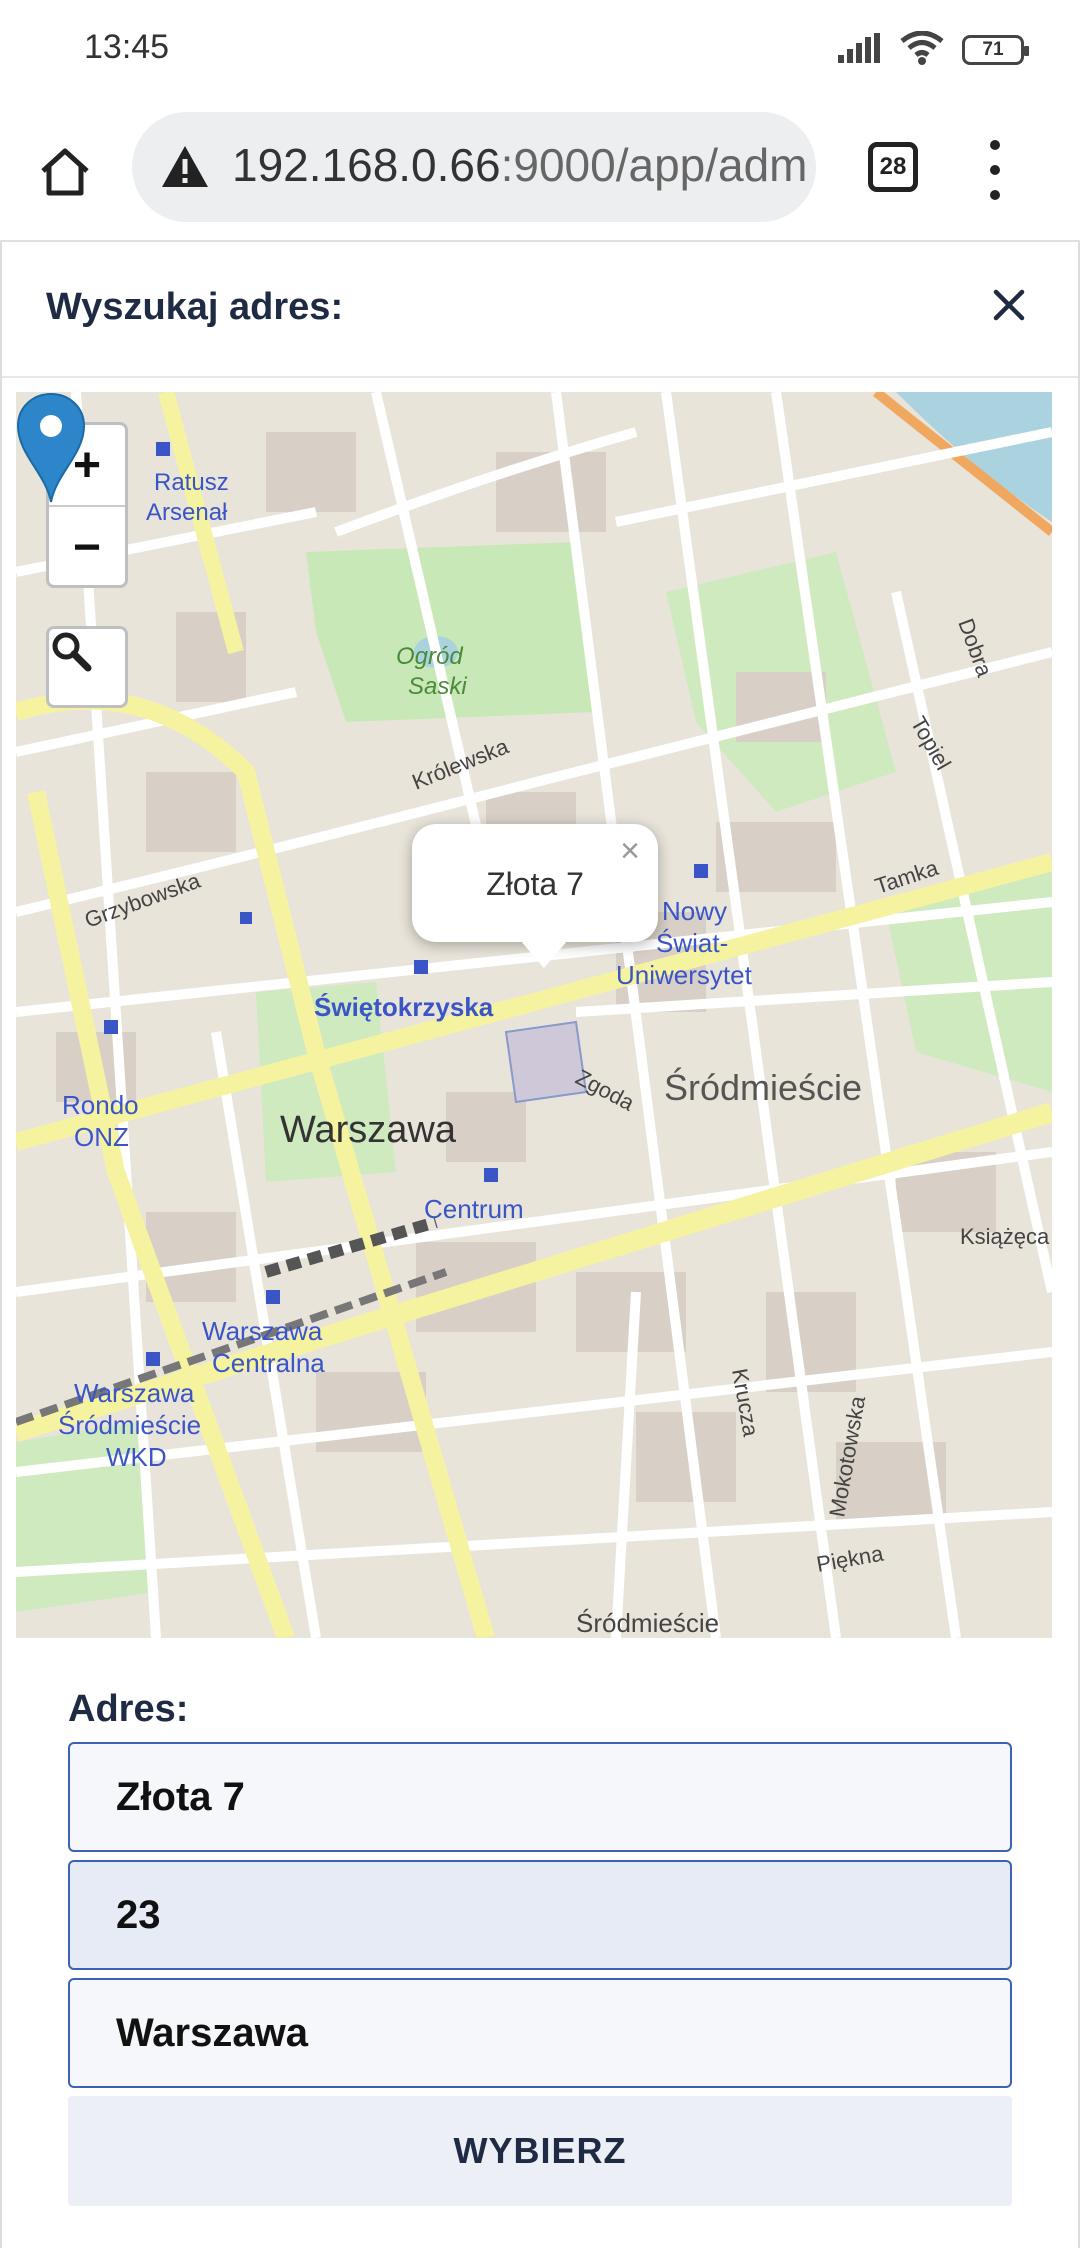 The height and width of the screenshot is (2248, 1080). Describe the element at coordinates (1005, 1236) in the screenshot. I see `map-label-ksiazeca: Książęca` at that location.